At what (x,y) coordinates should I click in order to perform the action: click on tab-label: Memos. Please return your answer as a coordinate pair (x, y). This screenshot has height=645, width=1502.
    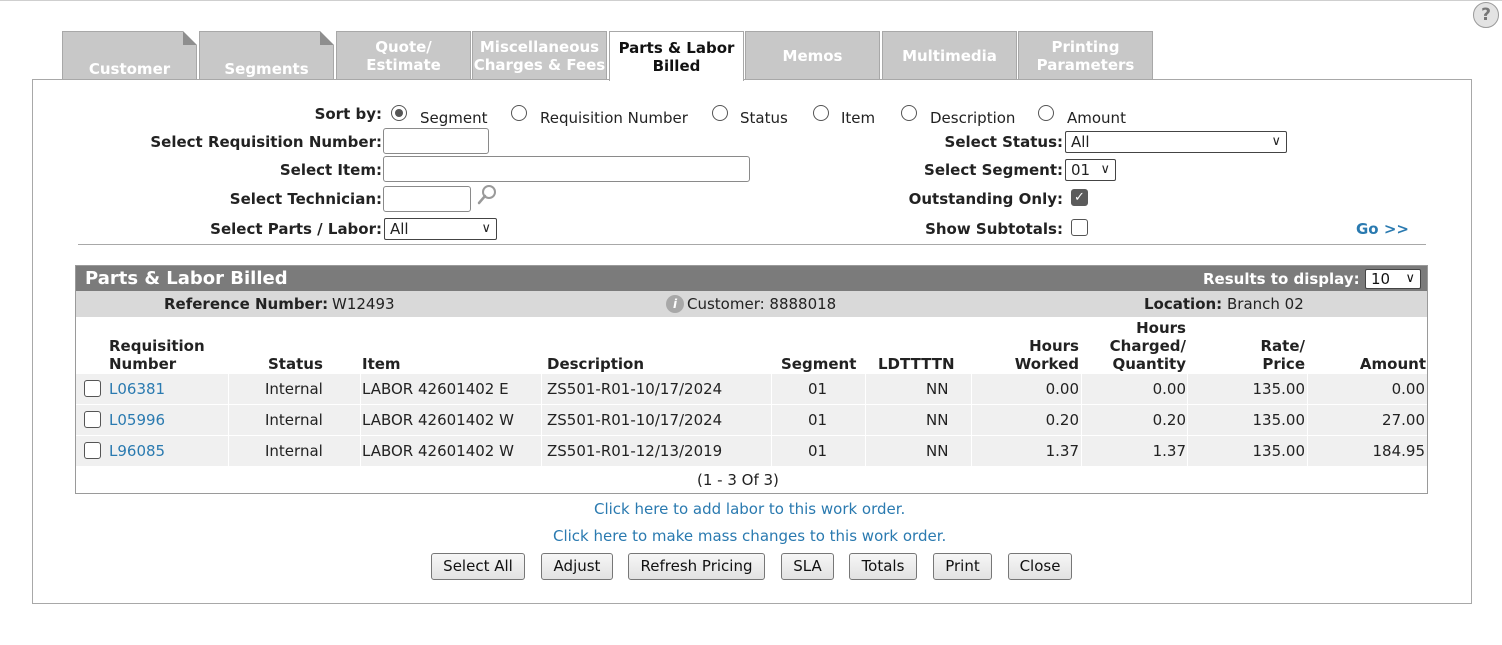
    Looking at the image, I should click on (812, 55).